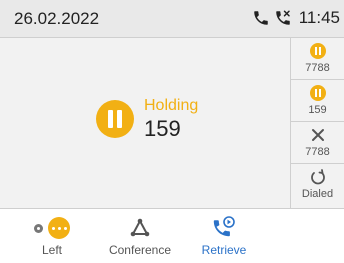  I want to click on retrieve-call-icon, so click(224, 226).